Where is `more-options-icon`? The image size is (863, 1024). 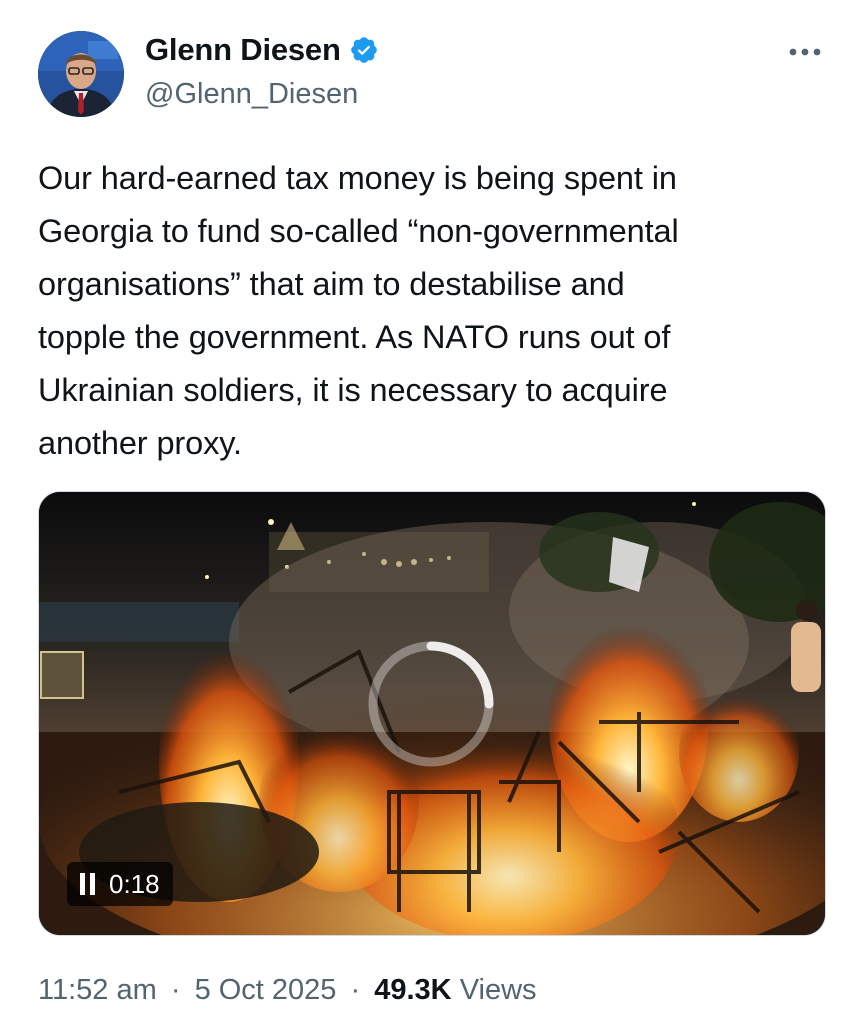
more-options-icon is located at coordinates (805, 52).